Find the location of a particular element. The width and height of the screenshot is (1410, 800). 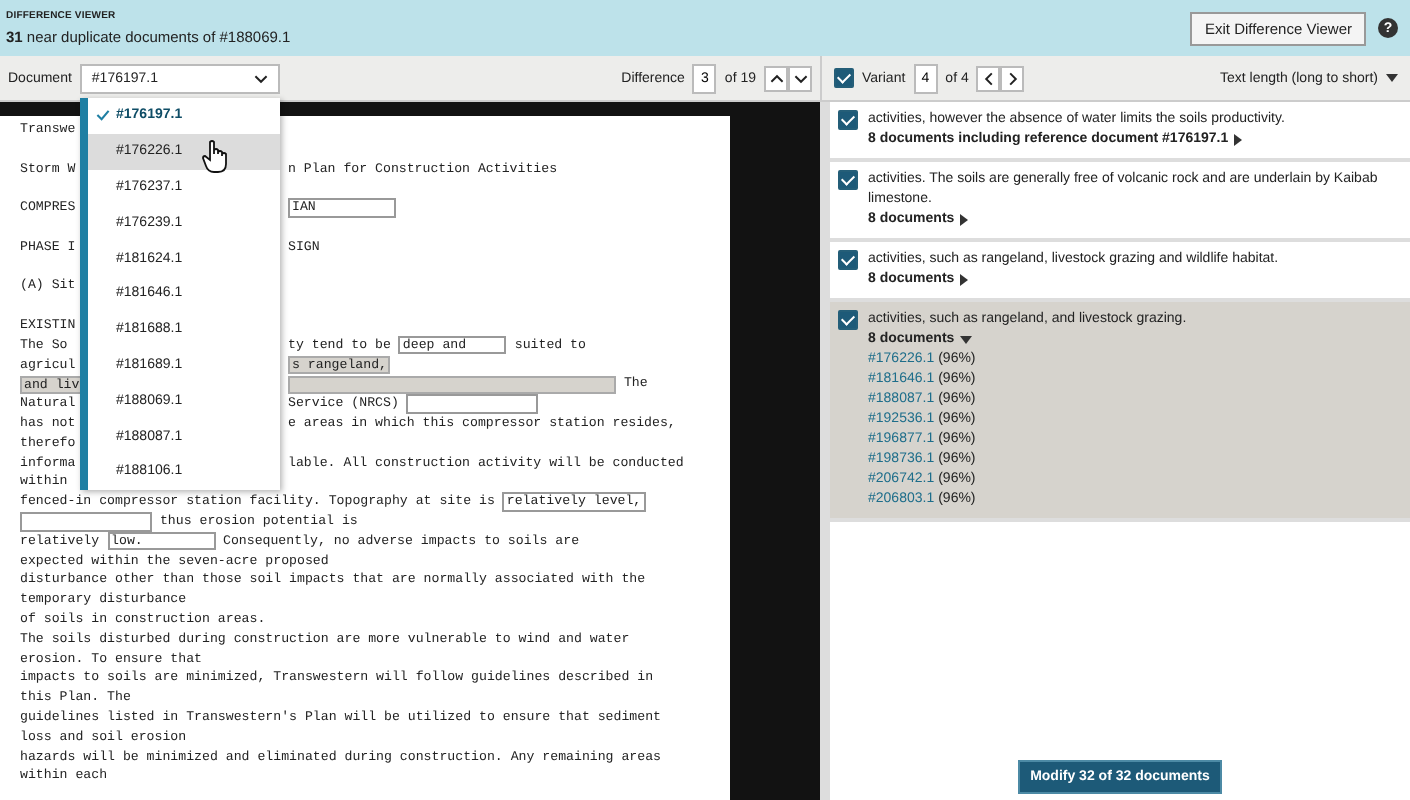

previous-difference-button is located at coordinates (776, 78).